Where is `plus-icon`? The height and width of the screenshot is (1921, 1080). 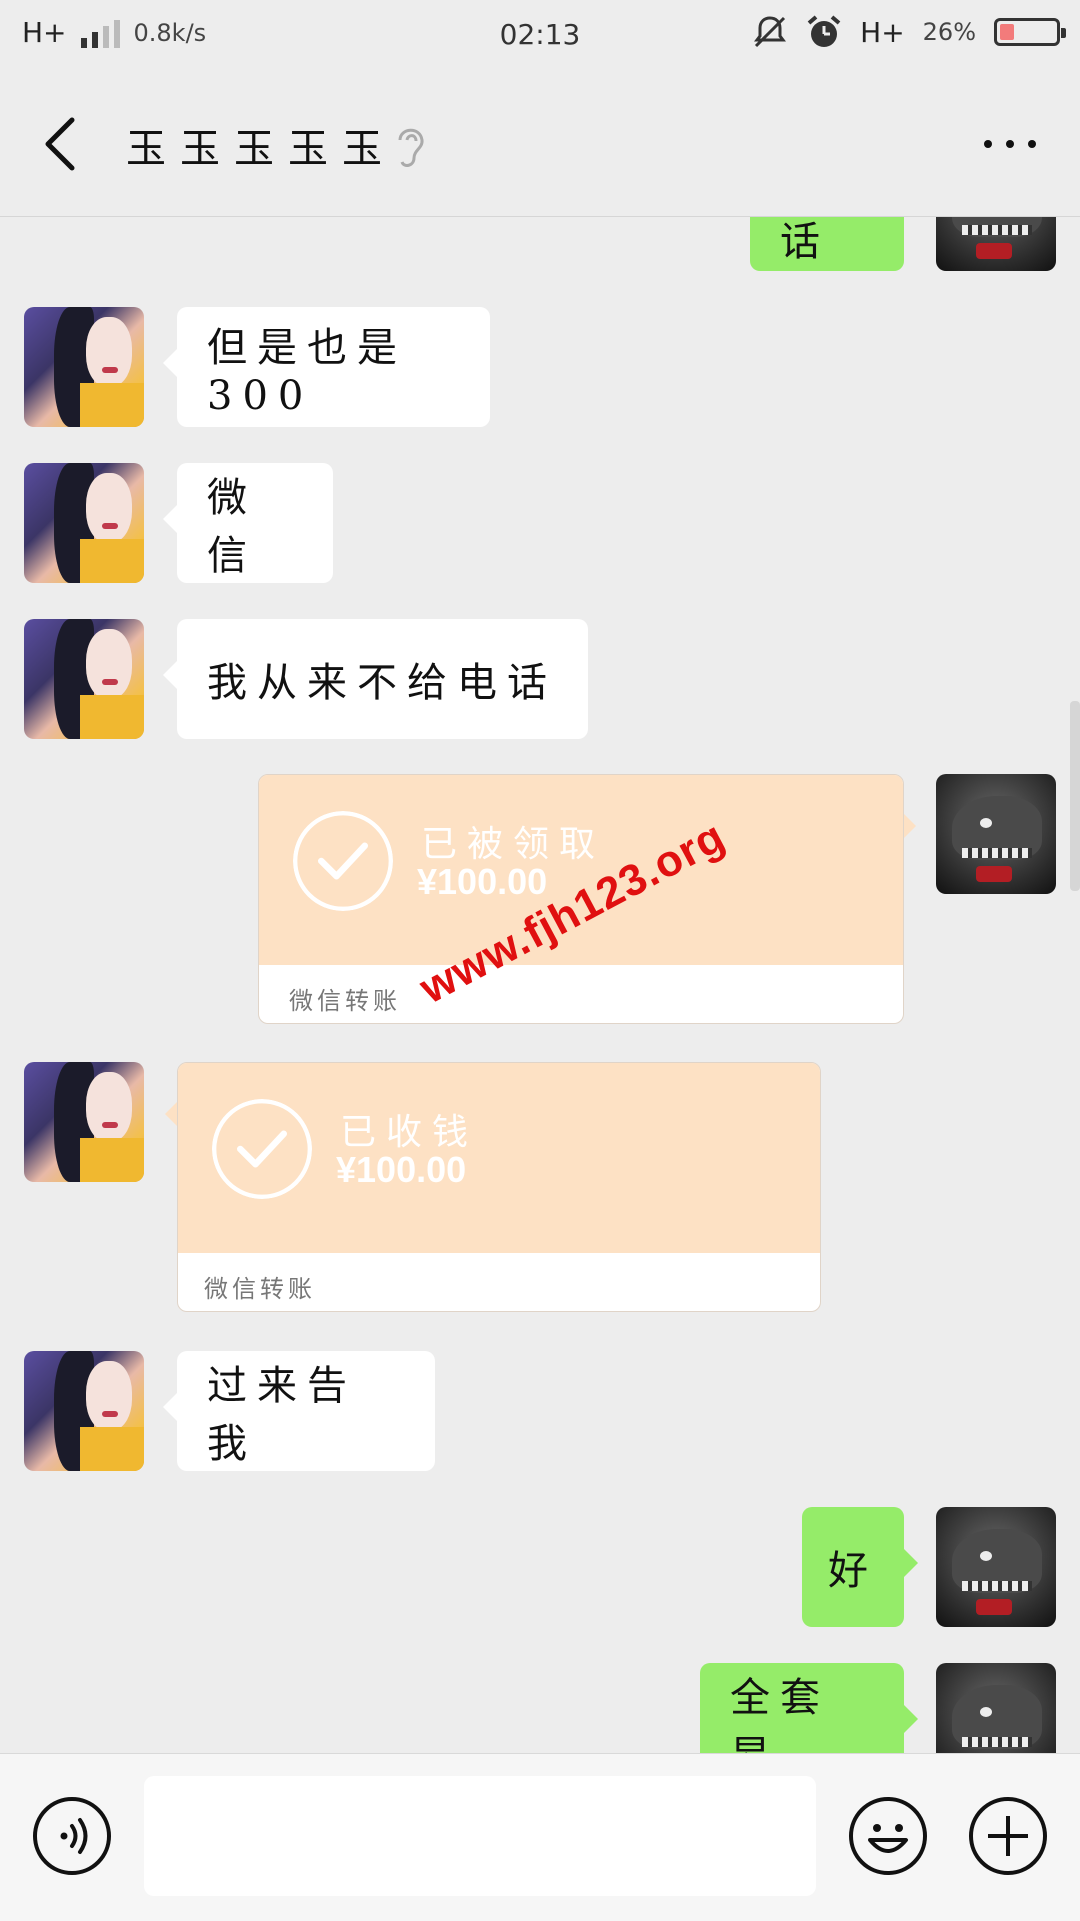 plus-icon is located at coordinates (1008, 1836).